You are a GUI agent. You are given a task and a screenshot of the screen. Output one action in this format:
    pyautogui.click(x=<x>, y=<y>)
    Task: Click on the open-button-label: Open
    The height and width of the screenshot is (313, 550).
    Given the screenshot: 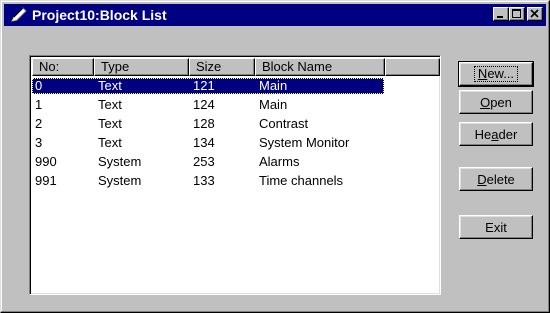 What is the action you would take?
    pyautogui.click(x=496, y=102)
    